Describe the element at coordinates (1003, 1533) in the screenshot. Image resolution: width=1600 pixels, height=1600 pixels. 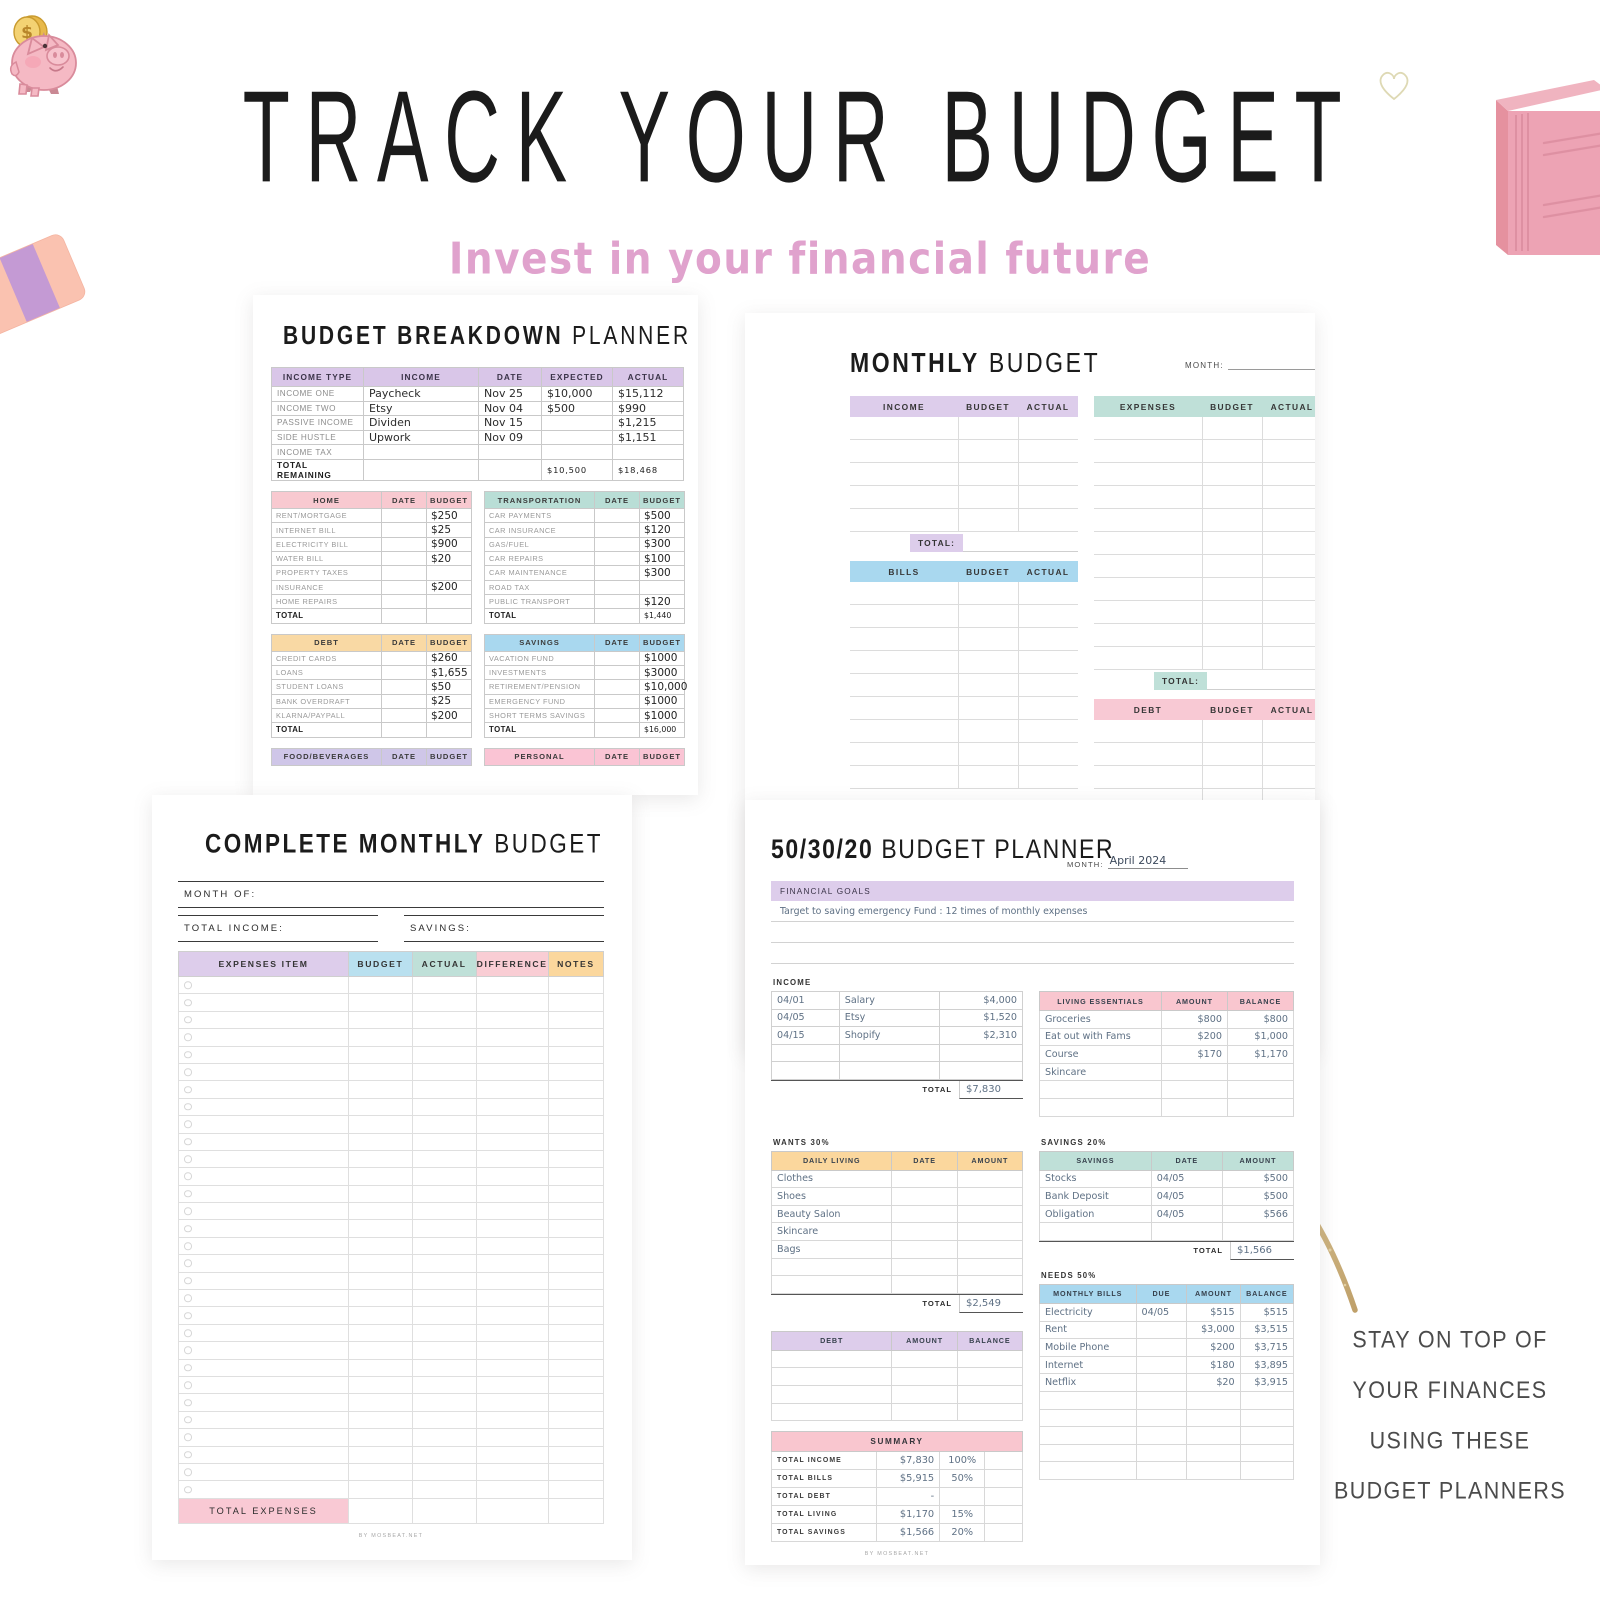
I see `summary-blank` at that location.